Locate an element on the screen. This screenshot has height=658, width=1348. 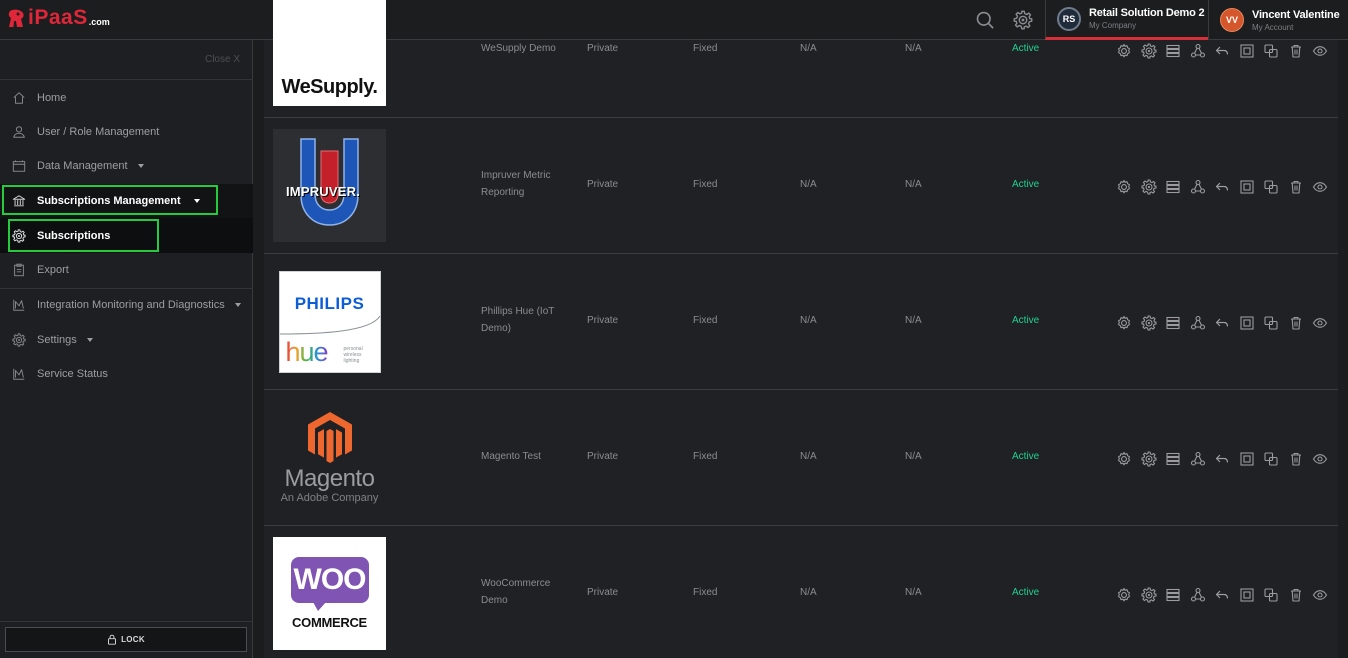
subscription-name: WeSupply Demo is located at coordinates (518, 48).